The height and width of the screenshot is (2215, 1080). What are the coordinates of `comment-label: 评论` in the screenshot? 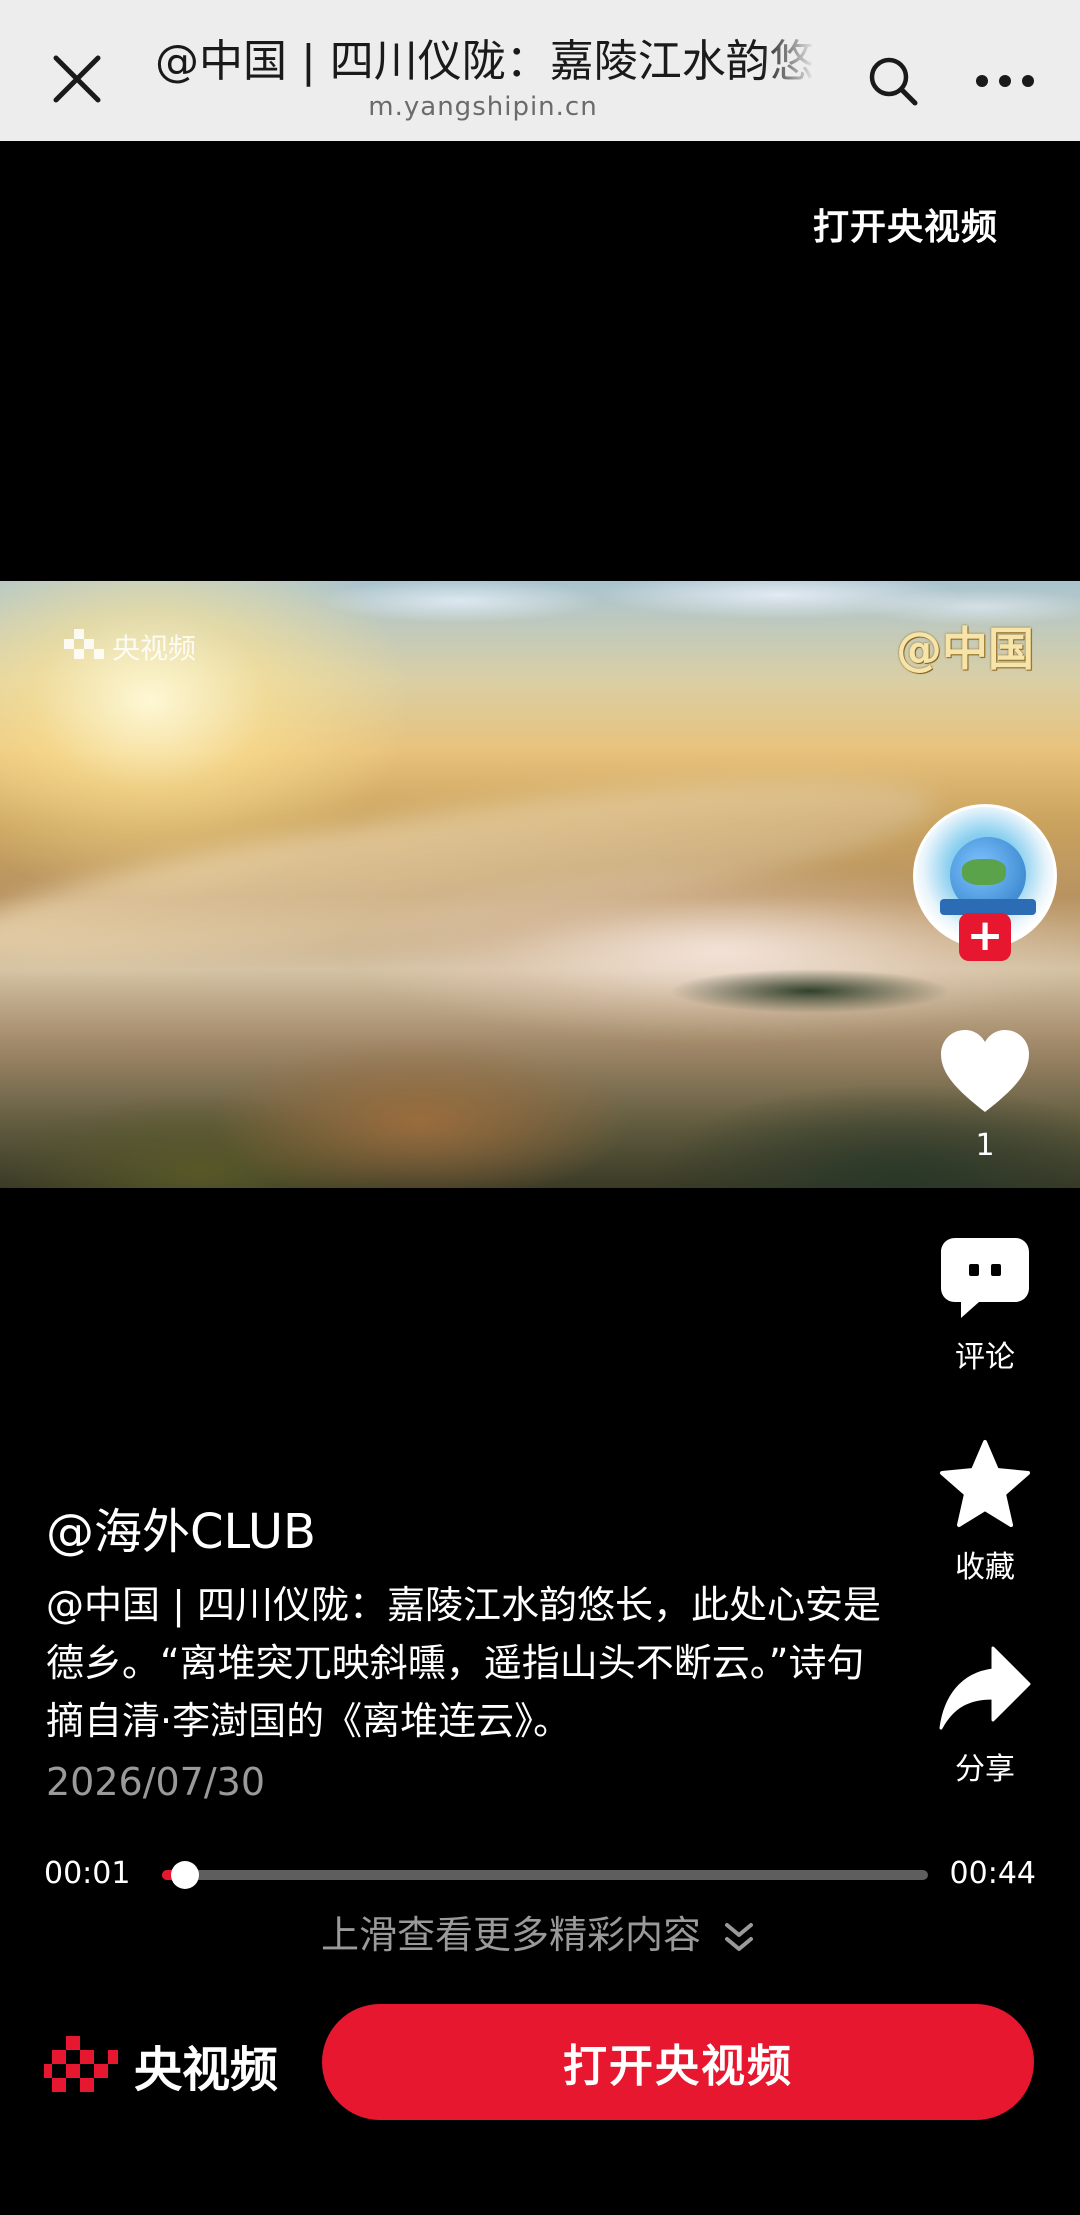 It's located at (985, 1357).